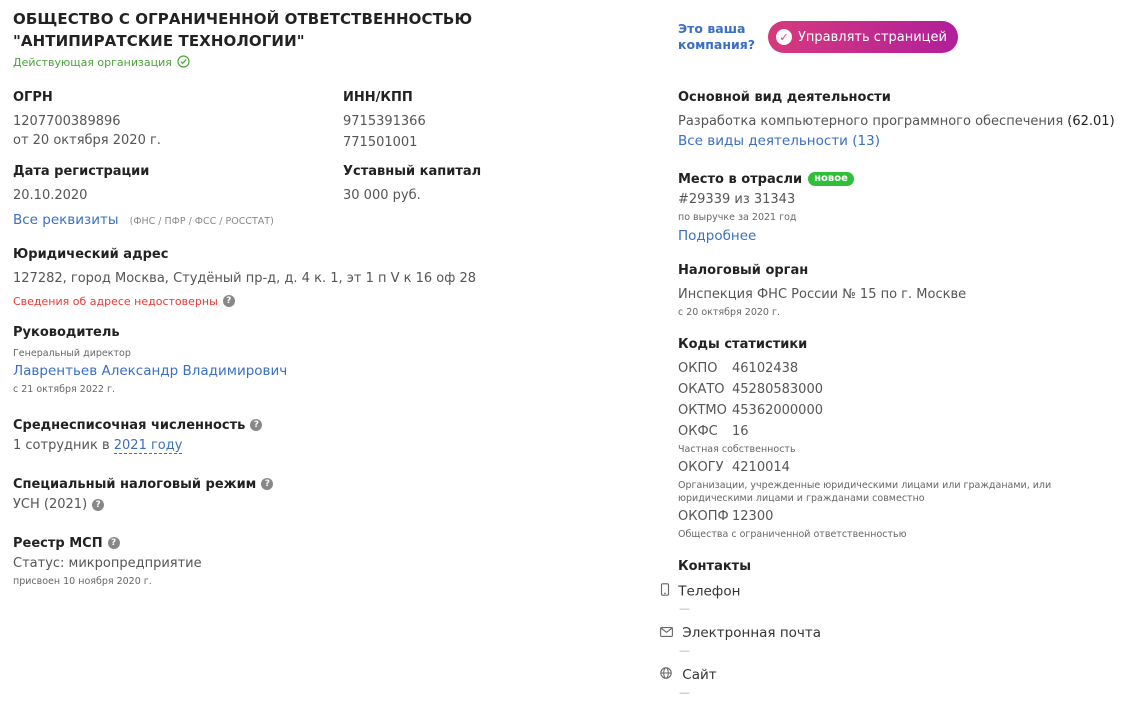  What do you see at coordinates (761, 467) in the screenshot?
I see `okogu-value: 4210014` at bounding box center [761, 467].